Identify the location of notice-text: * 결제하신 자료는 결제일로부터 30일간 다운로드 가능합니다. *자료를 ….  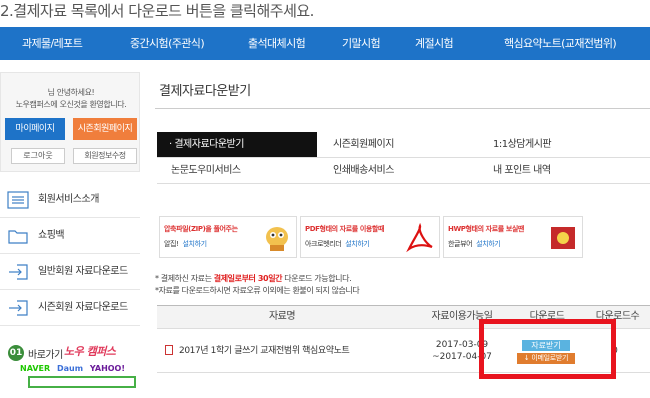
(257, 285).